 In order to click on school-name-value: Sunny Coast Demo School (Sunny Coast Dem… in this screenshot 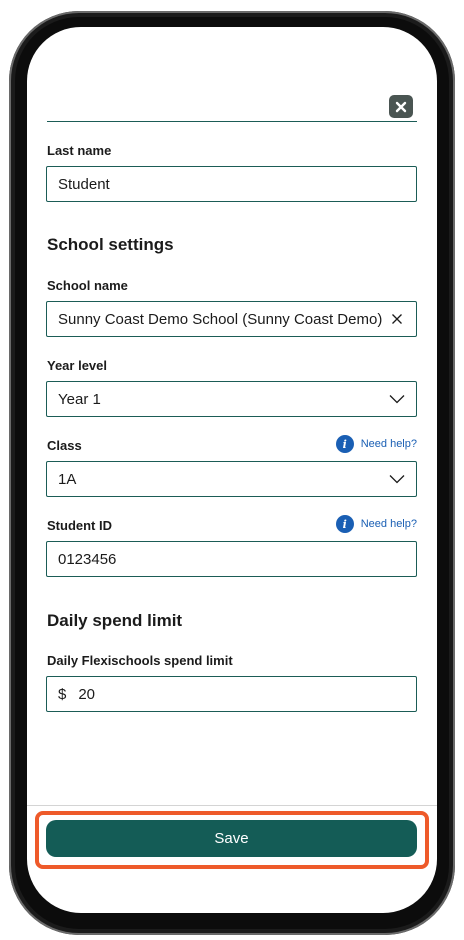, I will do `click(220, 319)`.